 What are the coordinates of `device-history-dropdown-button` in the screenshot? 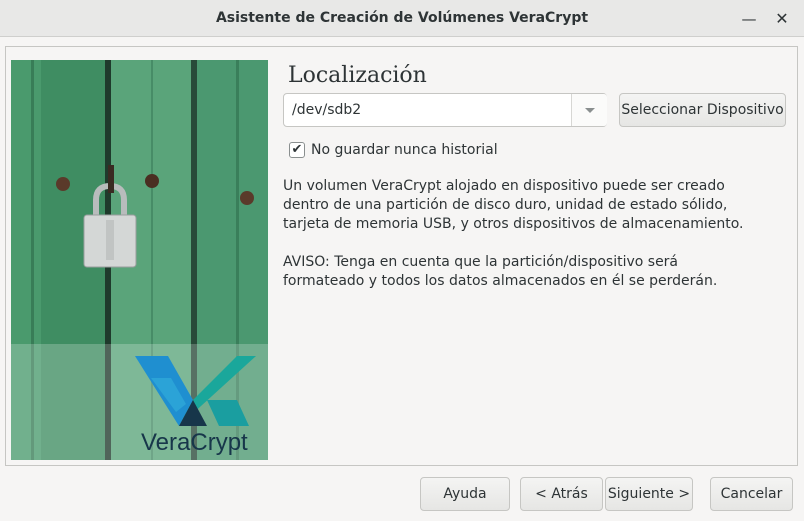 It's located at (589, 110).